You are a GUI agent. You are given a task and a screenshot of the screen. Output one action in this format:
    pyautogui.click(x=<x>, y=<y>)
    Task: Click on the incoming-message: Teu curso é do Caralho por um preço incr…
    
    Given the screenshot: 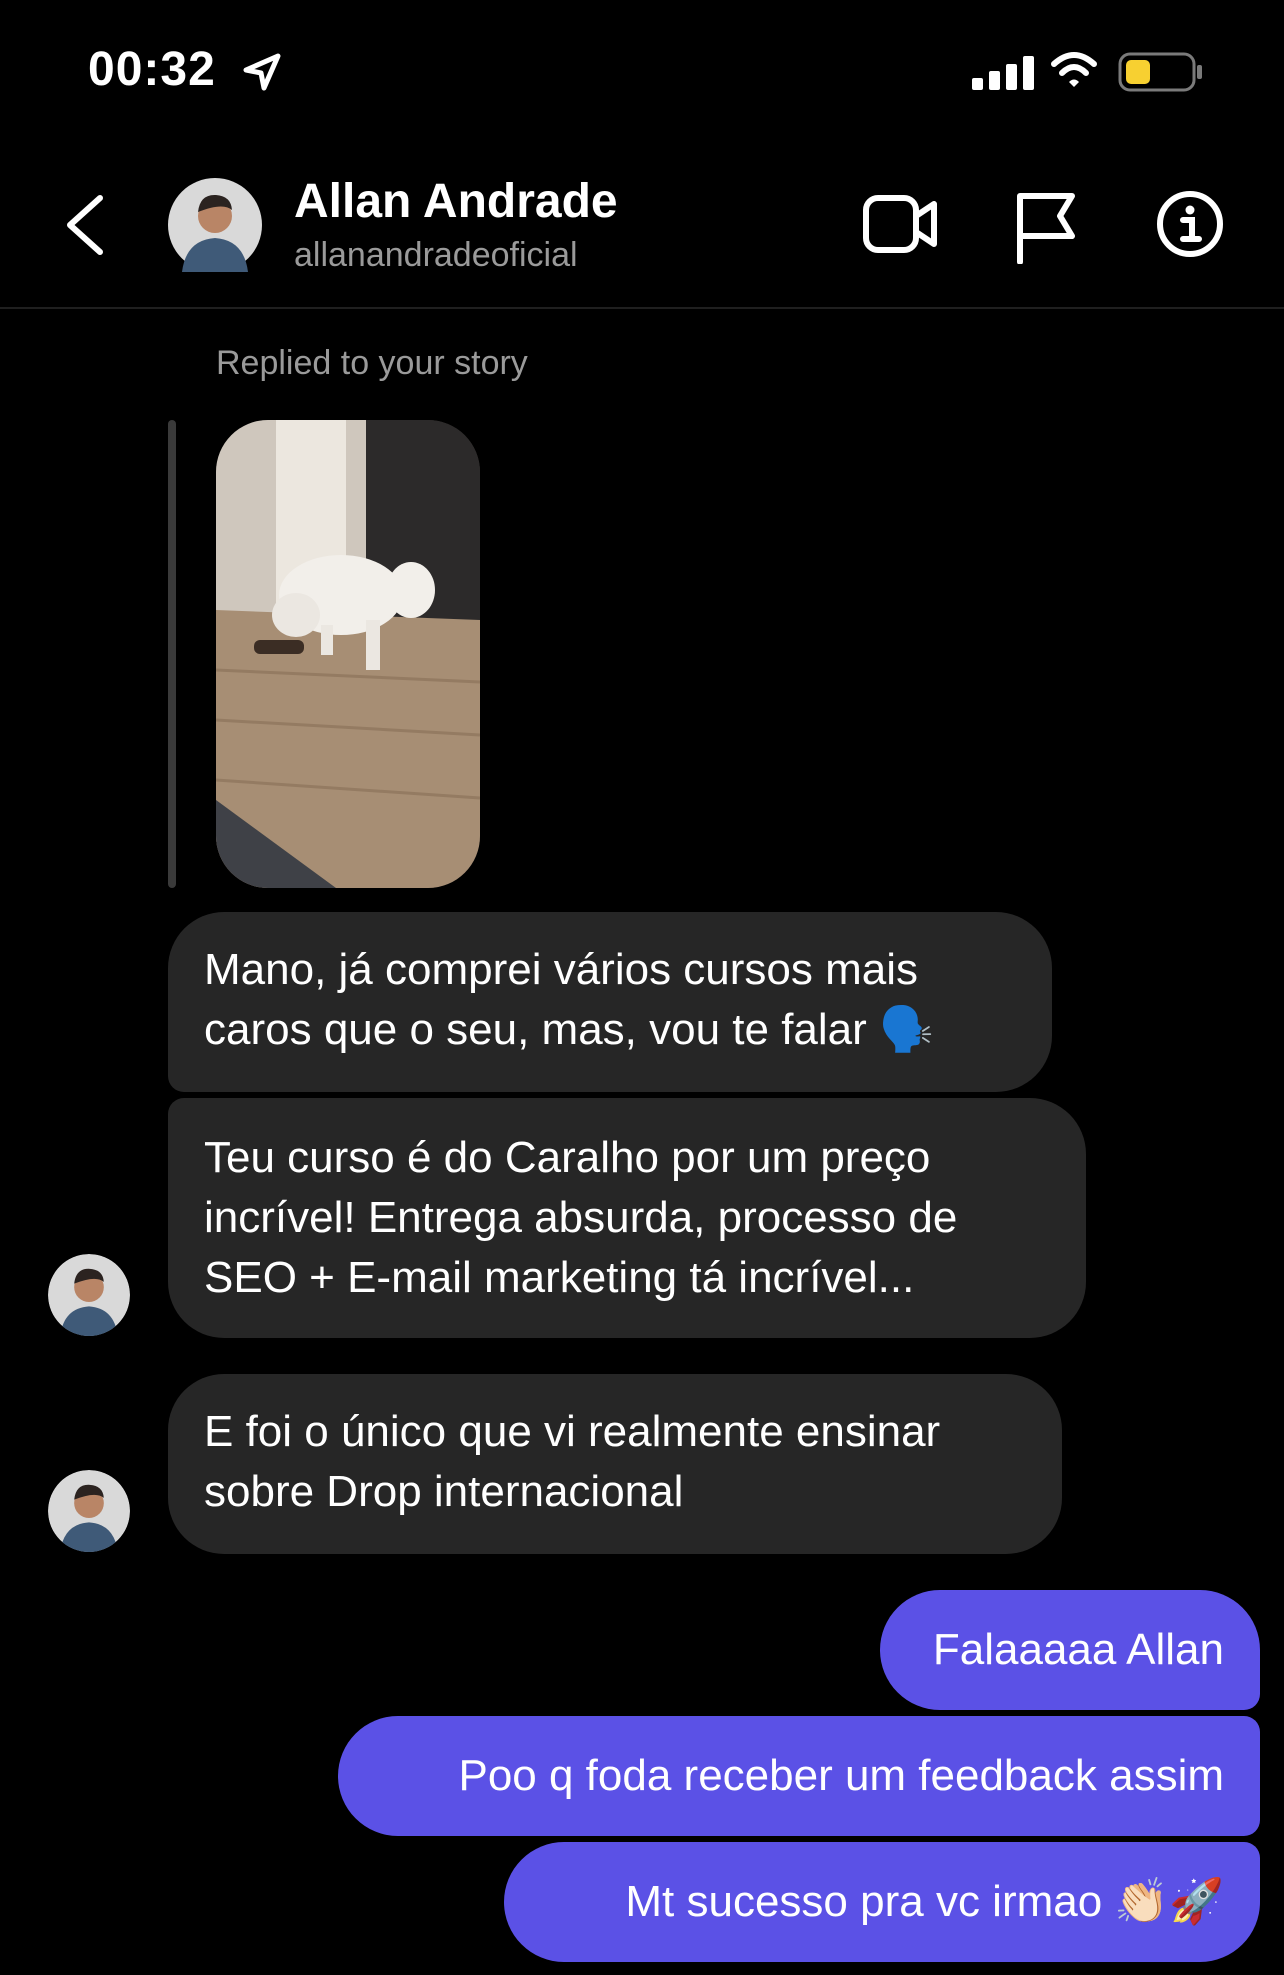 What is the action you would take?
    pyautogui.click(x=627, y=1218)
    